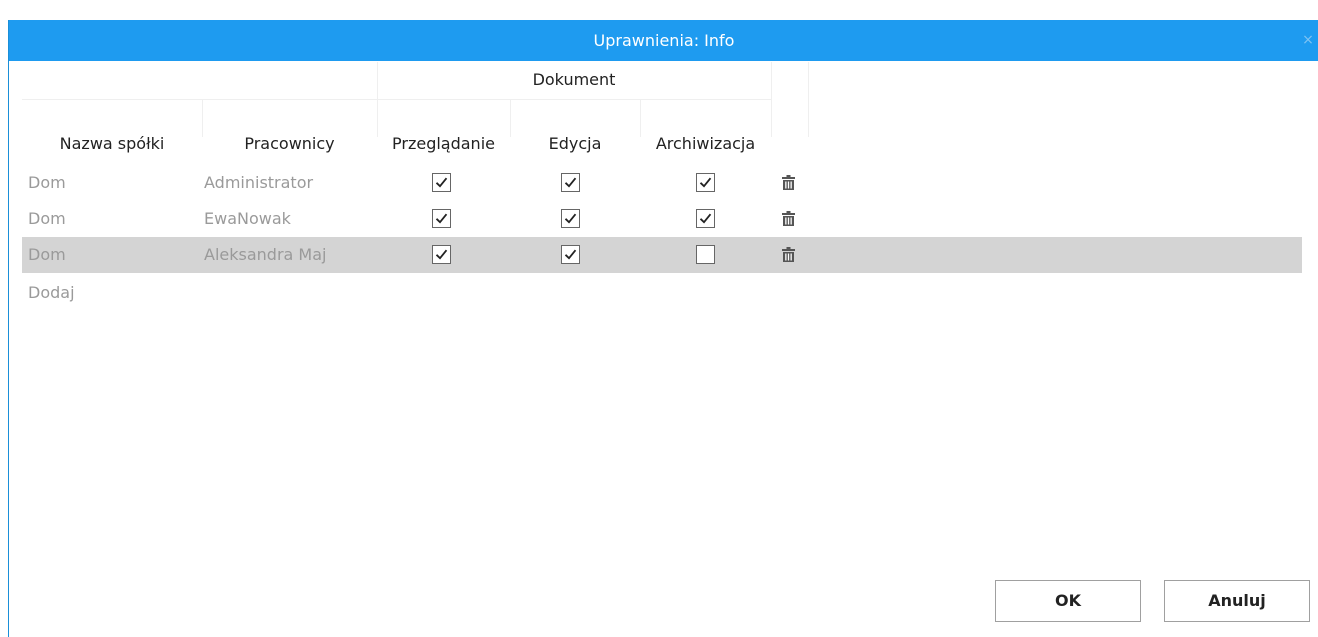 Image resolution: width=1318 pixels, height=637 pixels. I want to click on table-row-selected: Dom Aleksandra Maj, so click(662, 255).